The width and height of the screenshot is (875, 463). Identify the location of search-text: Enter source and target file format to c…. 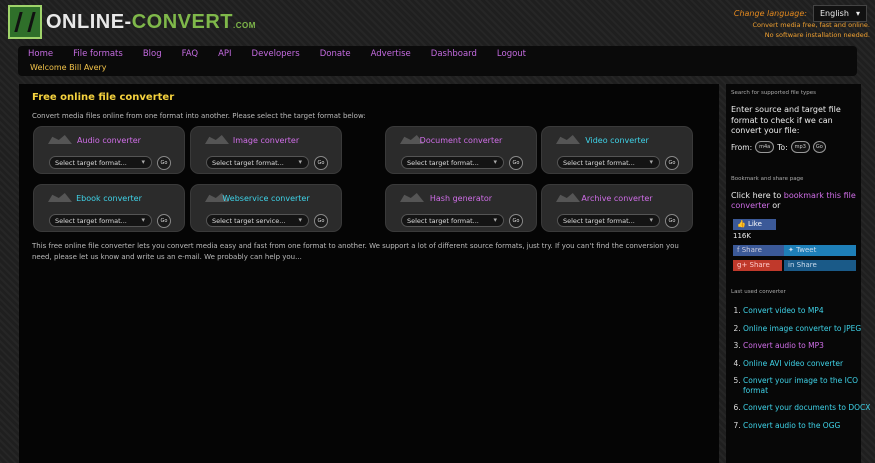
(786, 120).